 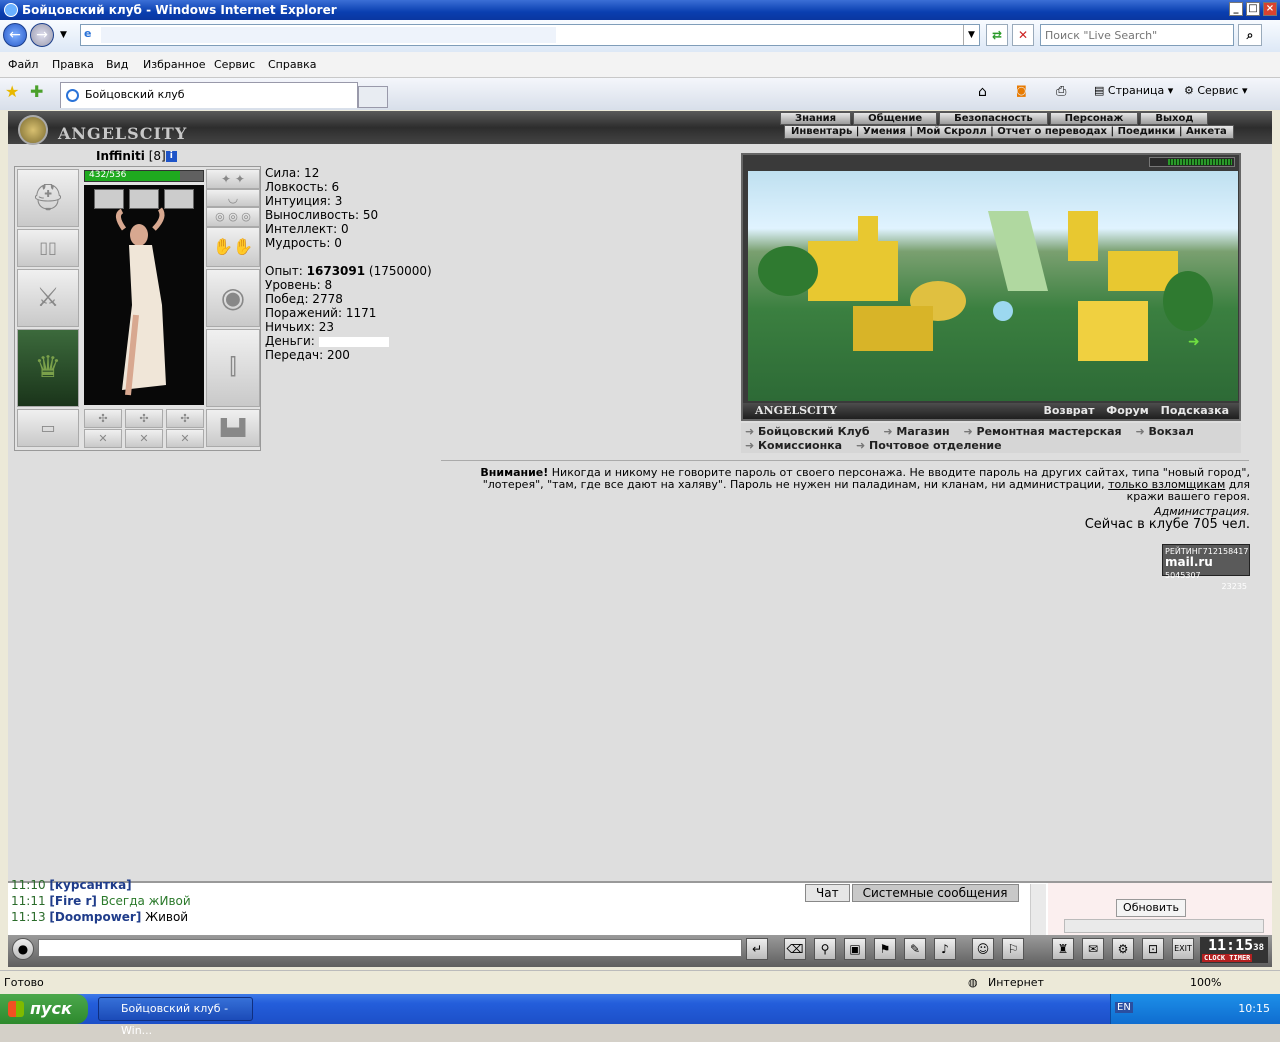 I want to click on menu-edit: Правка, so click(x=73, y=64).